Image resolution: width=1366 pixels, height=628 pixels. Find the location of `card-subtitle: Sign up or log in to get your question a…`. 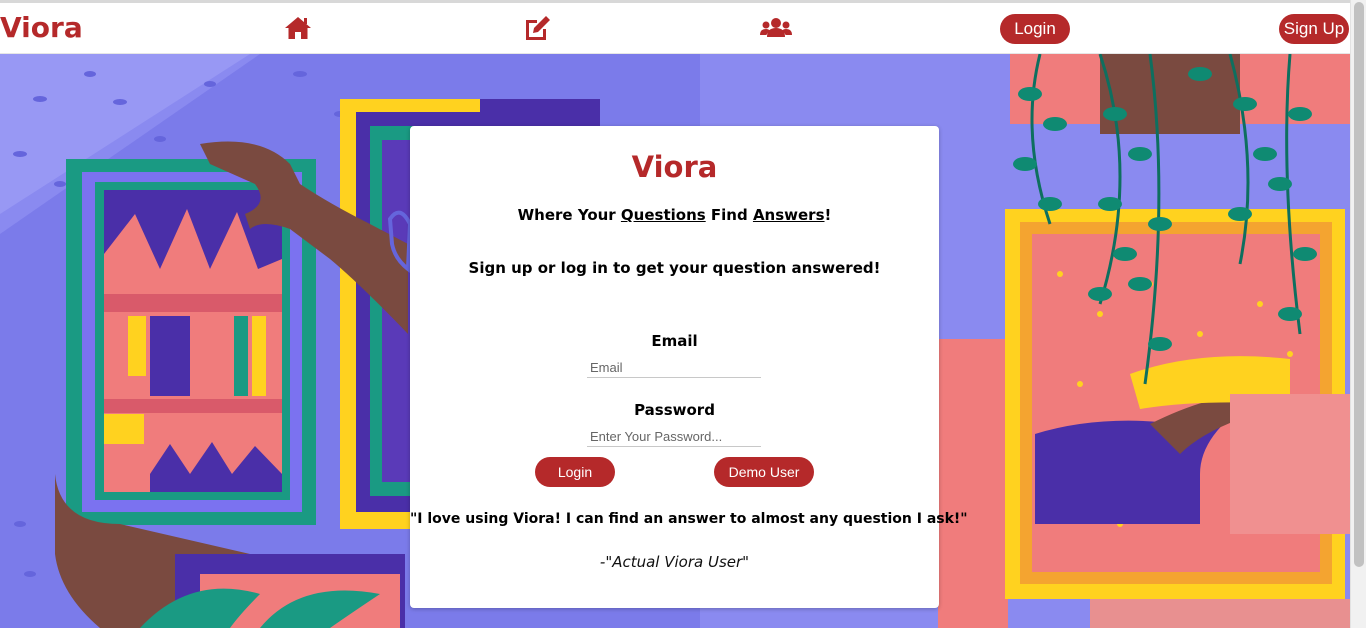

card-subtitle: Sign up or log in to get your question a… is located at coordinates (674, 268).